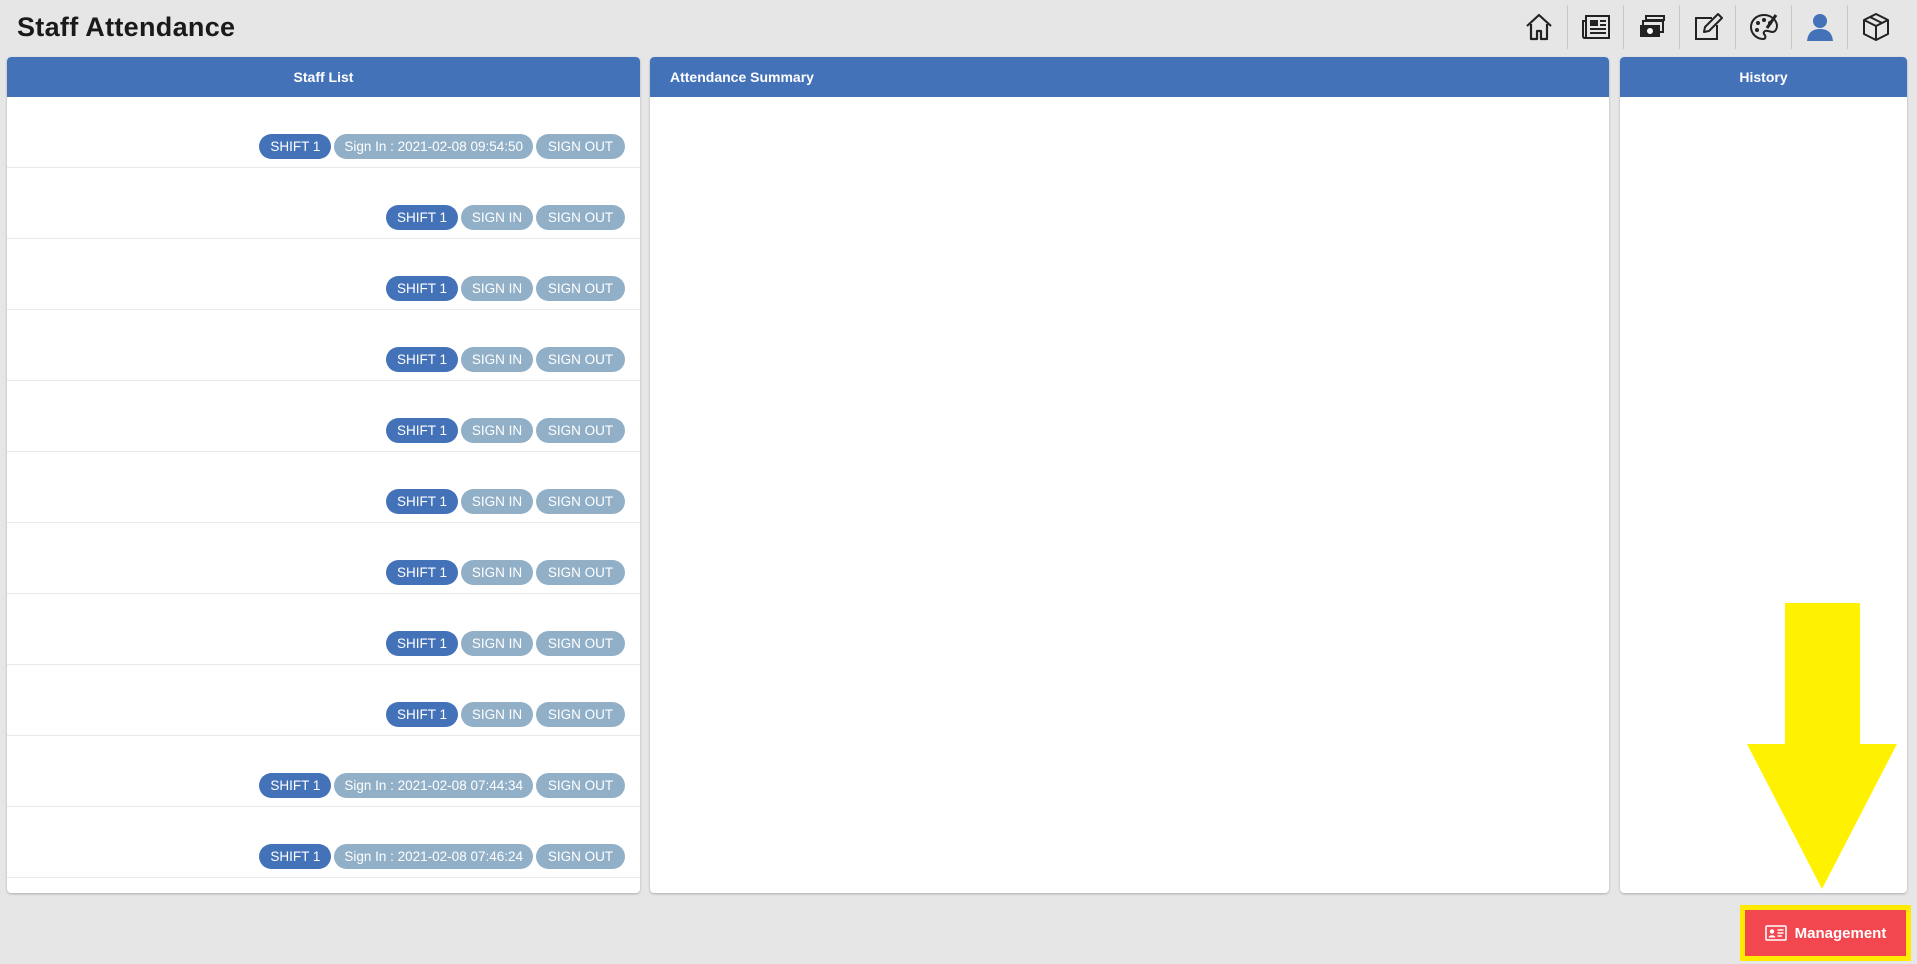 This screenshot has height=964, width=1917. I want to click on edit-icon, so click(1708, 26).